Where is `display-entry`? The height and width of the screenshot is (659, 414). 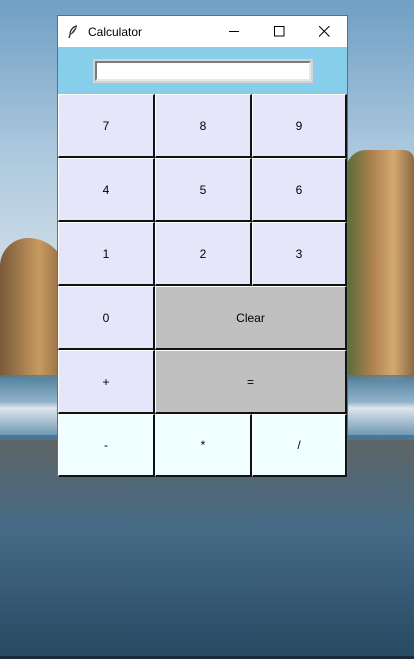 display-entry is located at coordinates (202, 70).